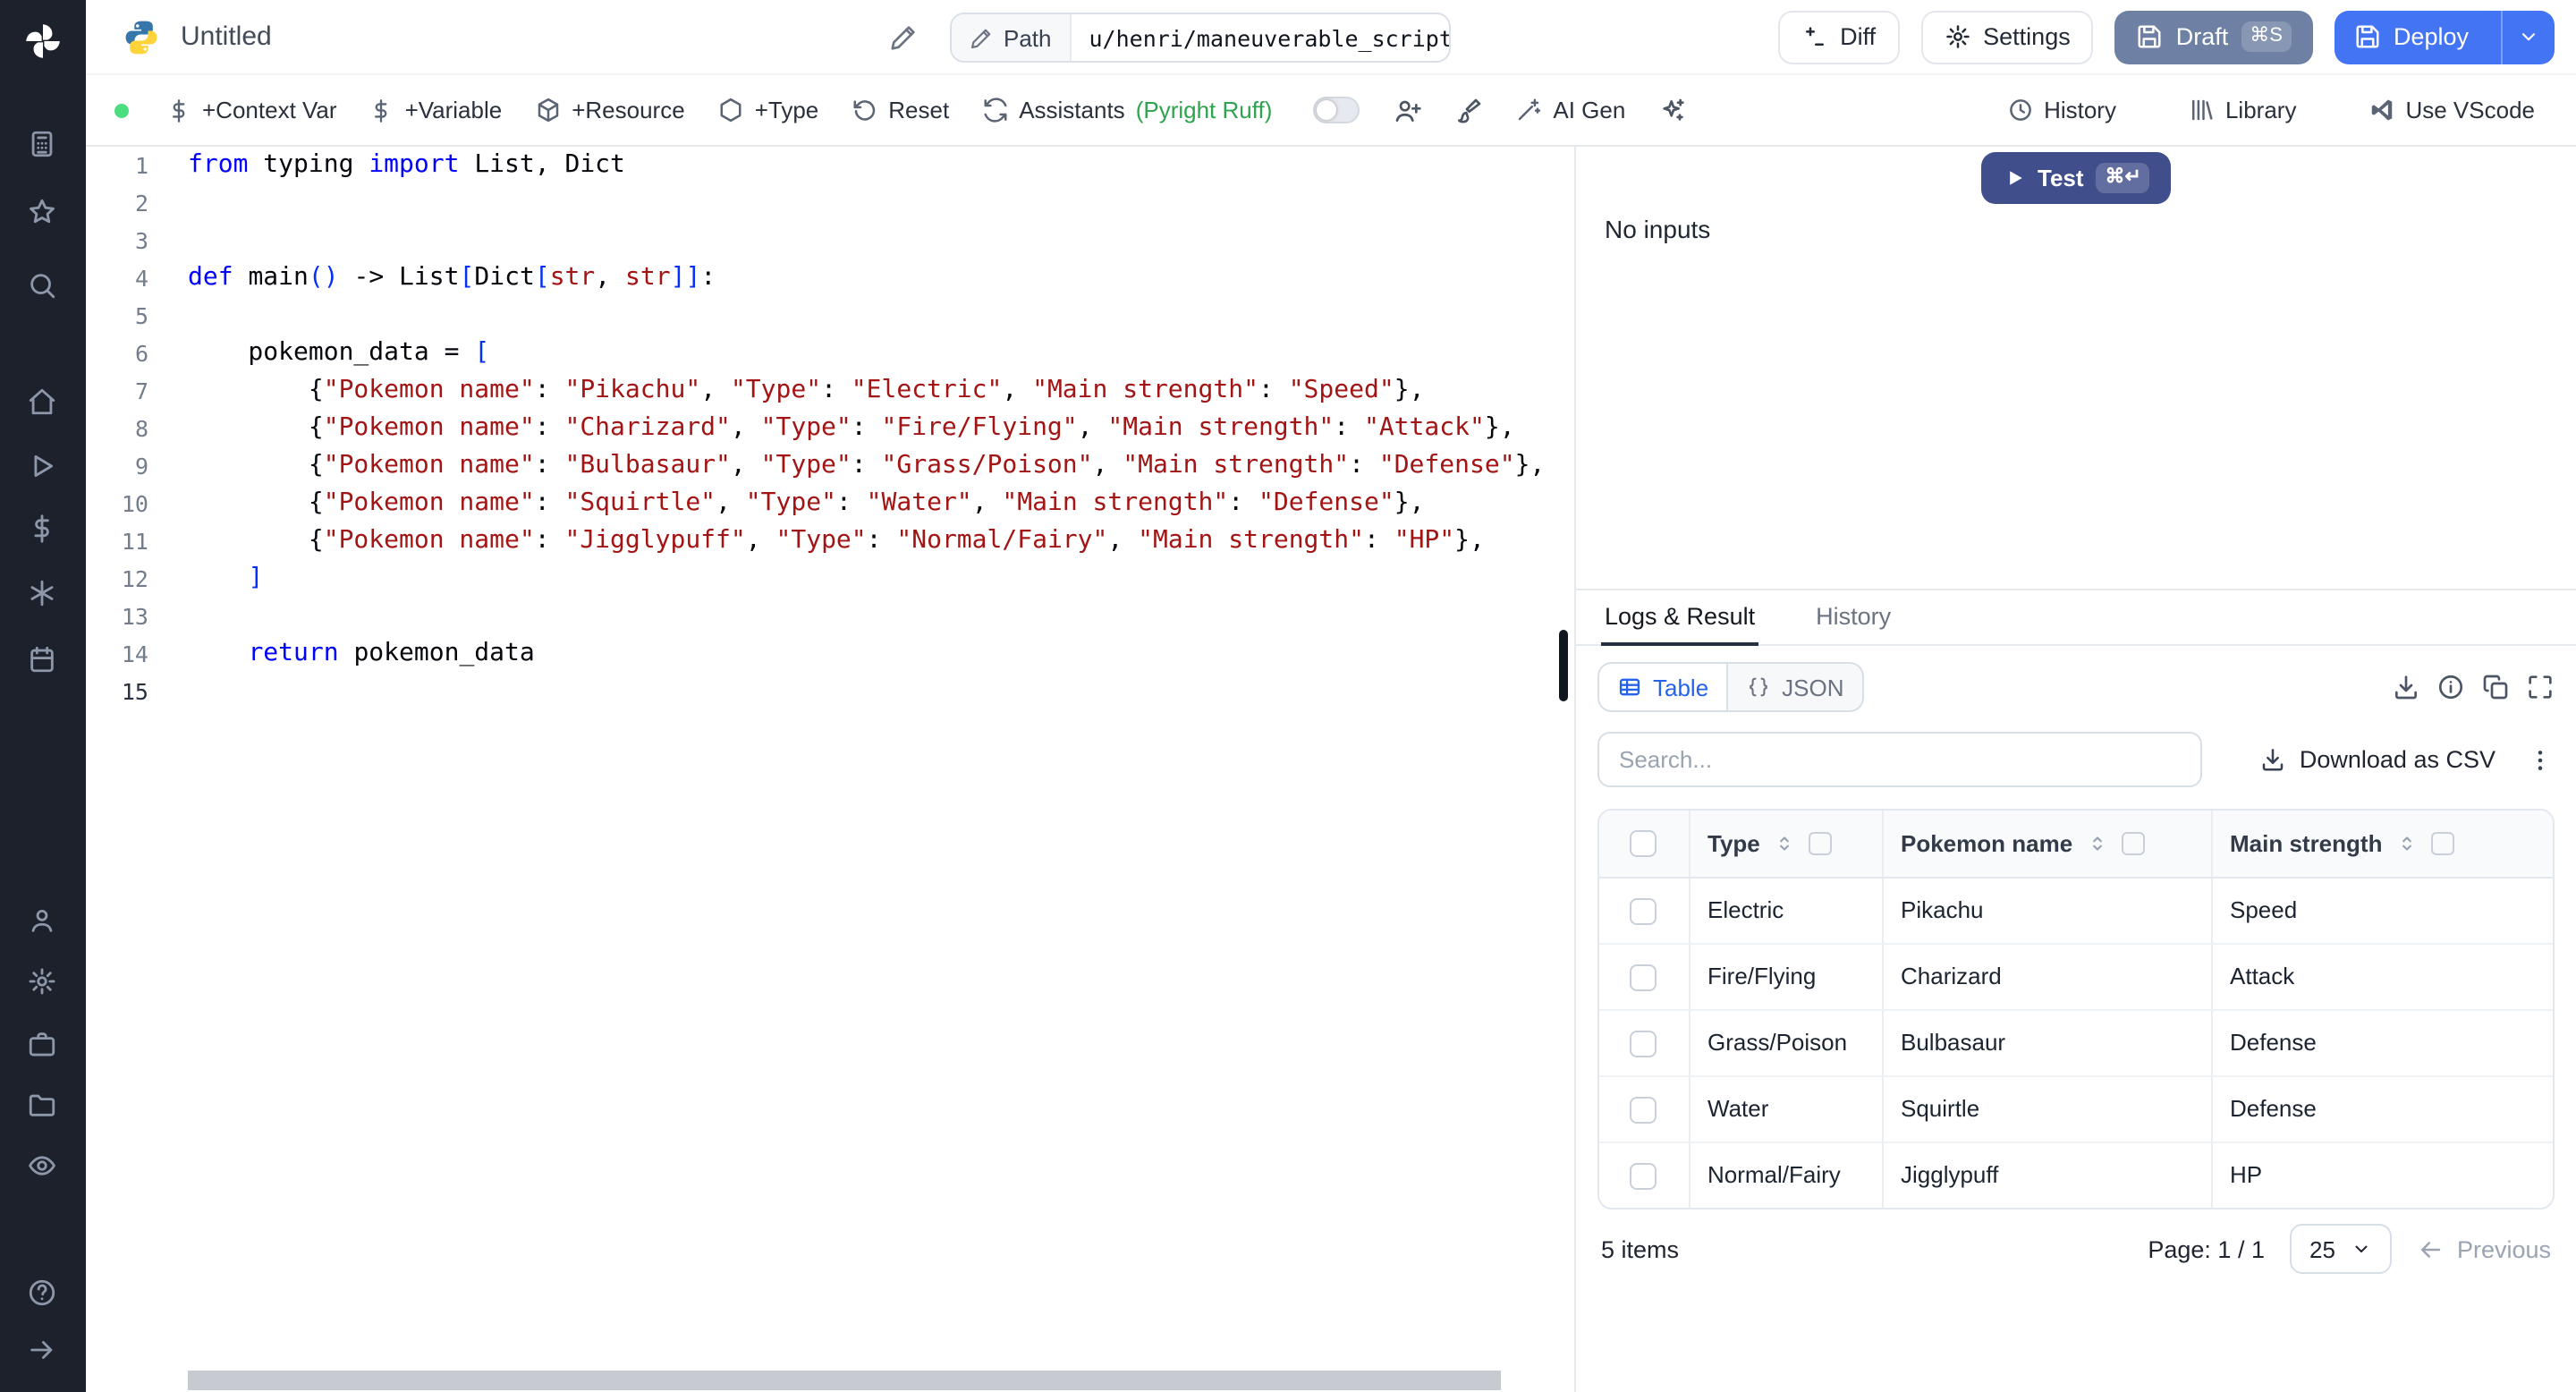  Describe the element at coordinates (2484, 1248) in the screenshot. I see `previous-page-button: Previous` at that location.